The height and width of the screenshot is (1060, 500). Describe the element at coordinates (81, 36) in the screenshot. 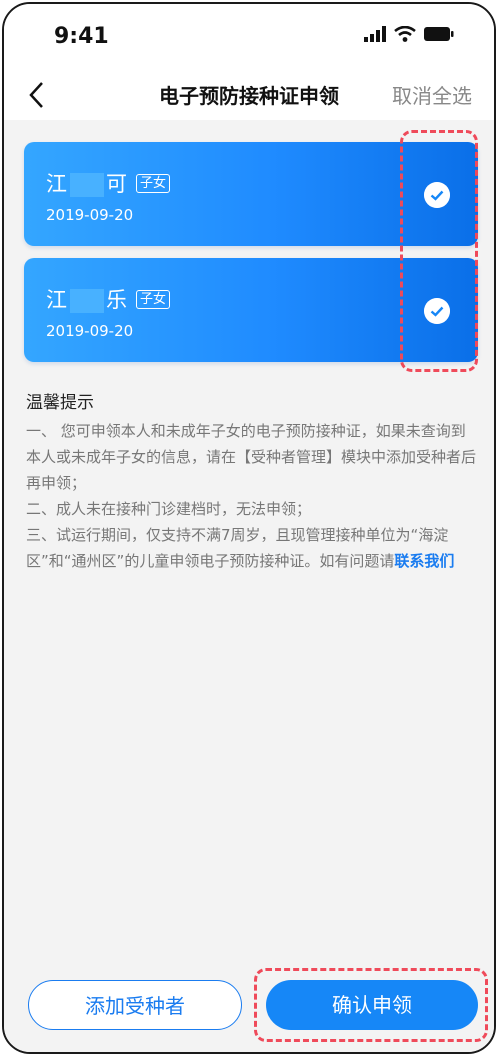

I see `status-time: 9:41` at that location.